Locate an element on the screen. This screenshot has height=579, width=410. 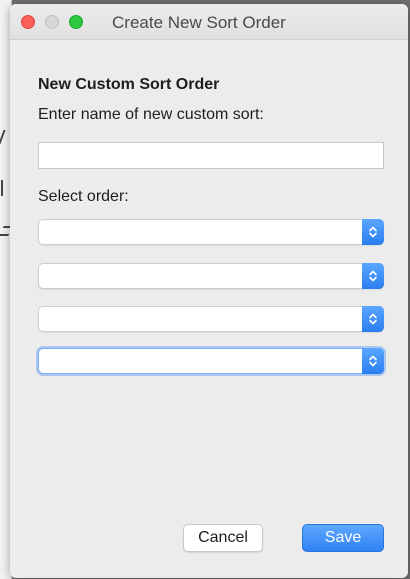
title-bar: Create New Sort Order is located at coordinates (209, 22).